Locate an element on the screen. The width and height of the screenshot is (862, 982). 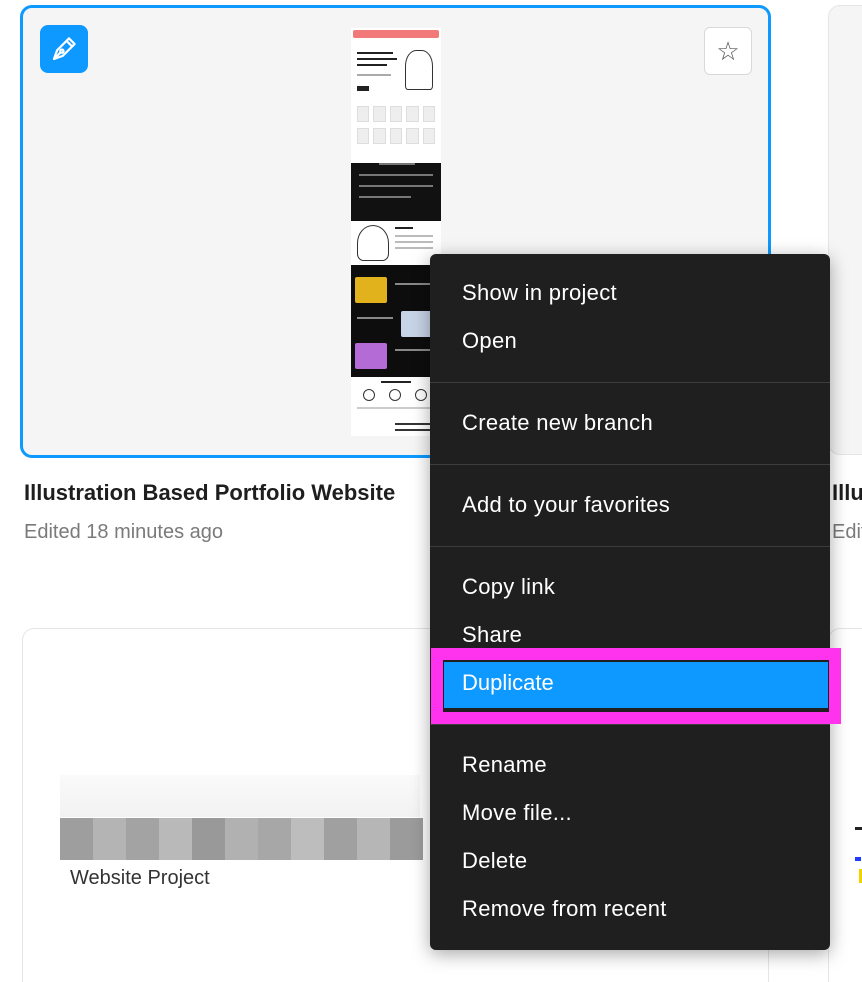
file-card-right-top is located at coordinates (845, 230).